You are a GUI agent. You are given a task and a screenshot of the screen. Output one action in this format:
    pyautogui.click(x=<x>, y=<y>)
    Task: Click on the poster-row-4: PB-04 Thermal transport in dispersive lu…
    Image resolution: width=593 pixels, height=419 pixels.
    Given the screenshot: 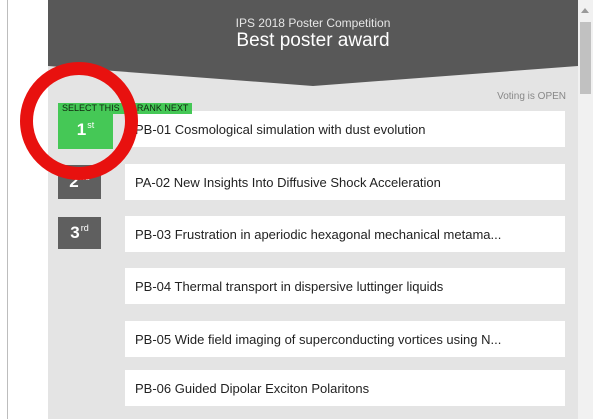 What is the action you would take?
    pyautogui.click(x=345, y=286)
    